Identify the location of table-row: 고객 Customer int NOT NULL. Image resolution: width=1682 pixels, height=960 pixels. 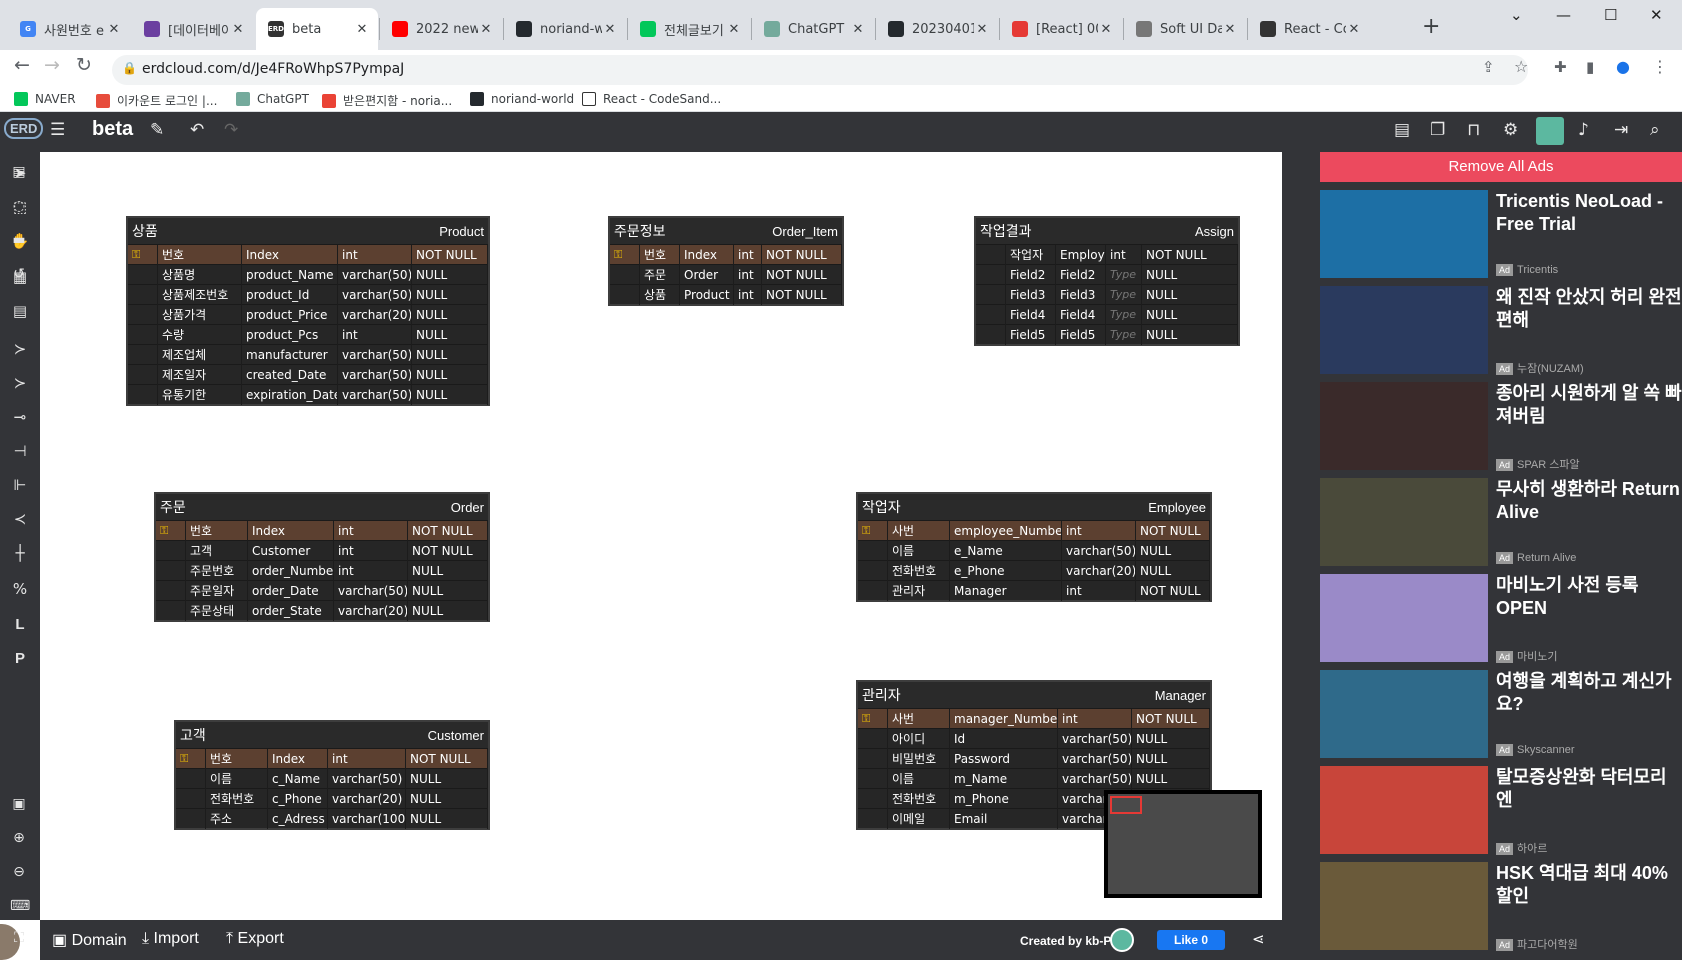
(322, 550).